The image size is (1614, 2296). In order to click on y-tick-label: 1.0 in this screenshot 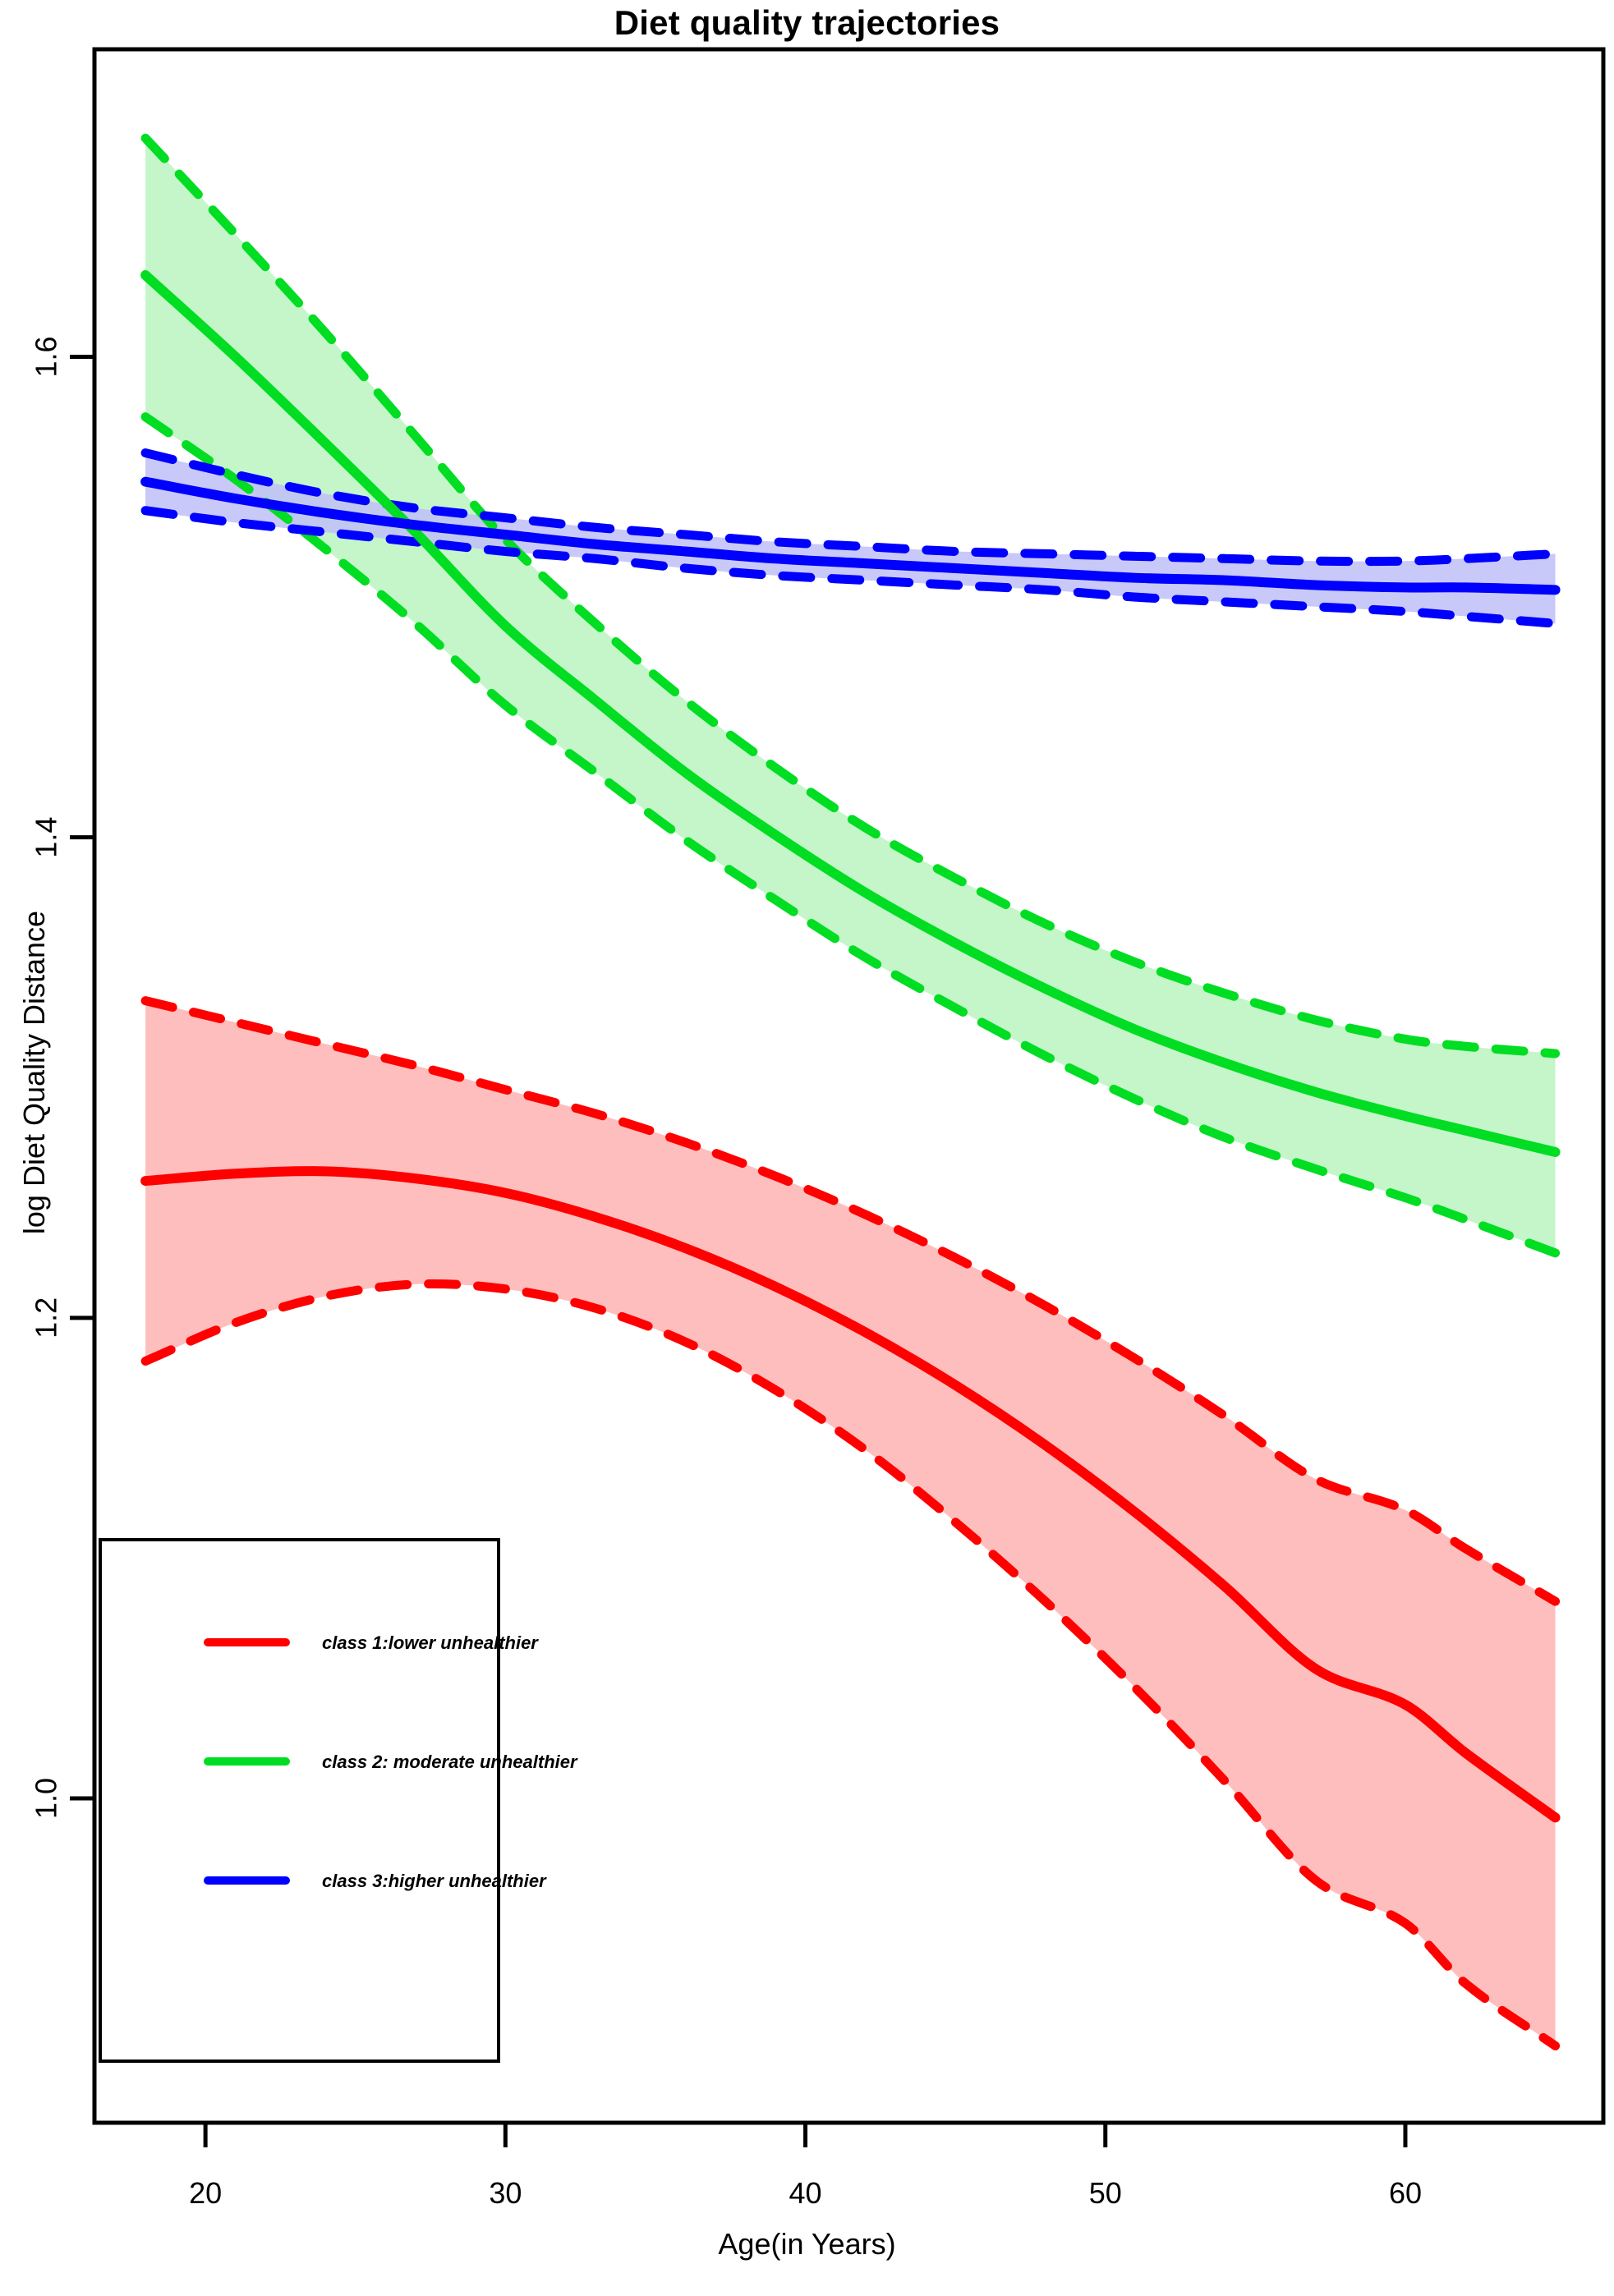, I will do `click(46, 1799)`.